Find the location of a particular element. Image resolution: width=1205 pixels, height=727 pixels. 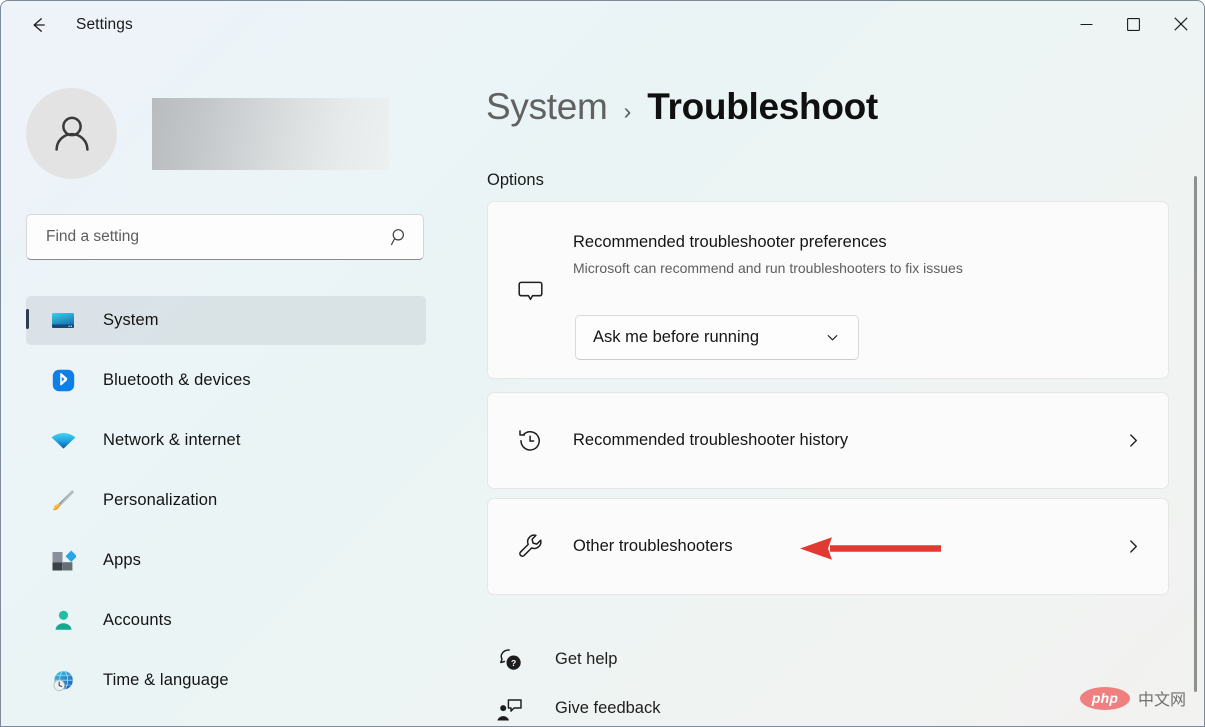

dropdown-selected-value: Ask me before running is located at coordinates (676, 337).